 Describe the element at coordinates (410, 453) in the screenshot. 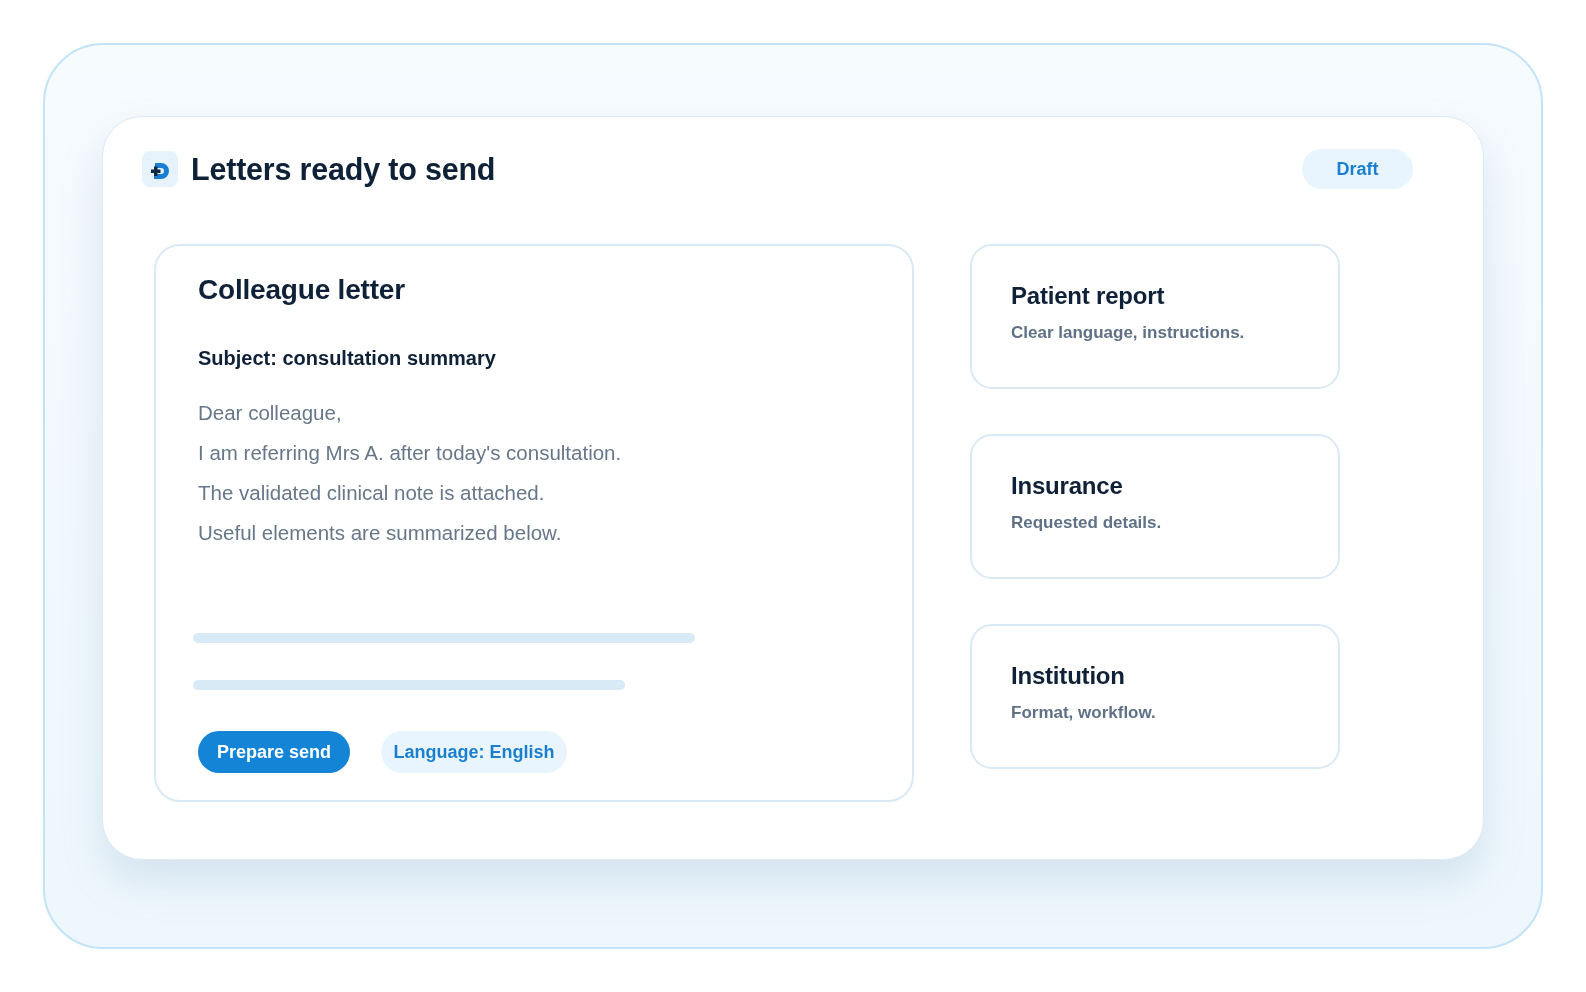

I see `letter-line: I am referring Mrs A. after today's consultation.` at that location.